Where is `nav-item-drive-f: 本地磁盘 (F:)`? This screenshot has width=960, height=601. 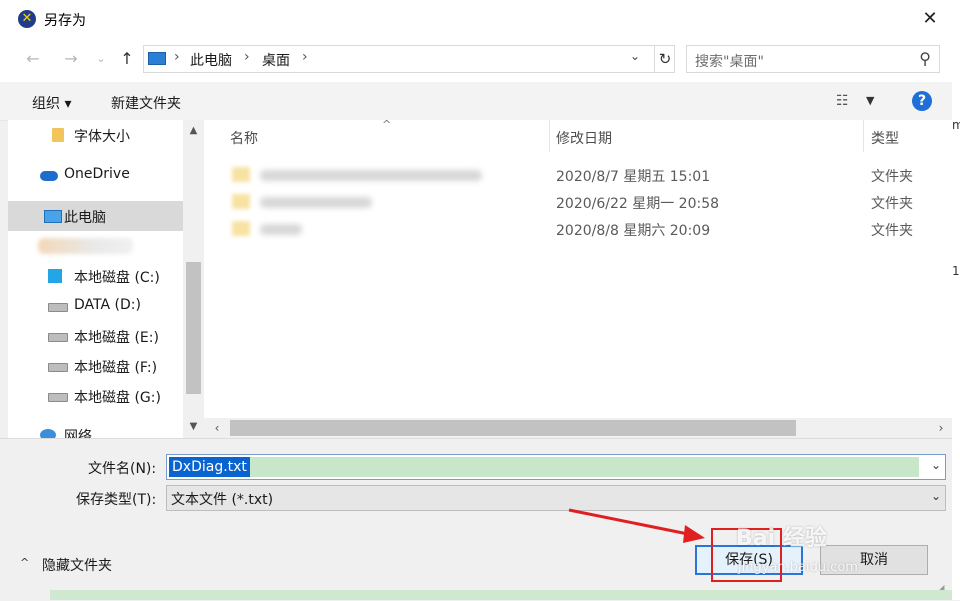
nav-item-drive-f: 本地磁盘 (F:) is located at coordinates (95, 366).